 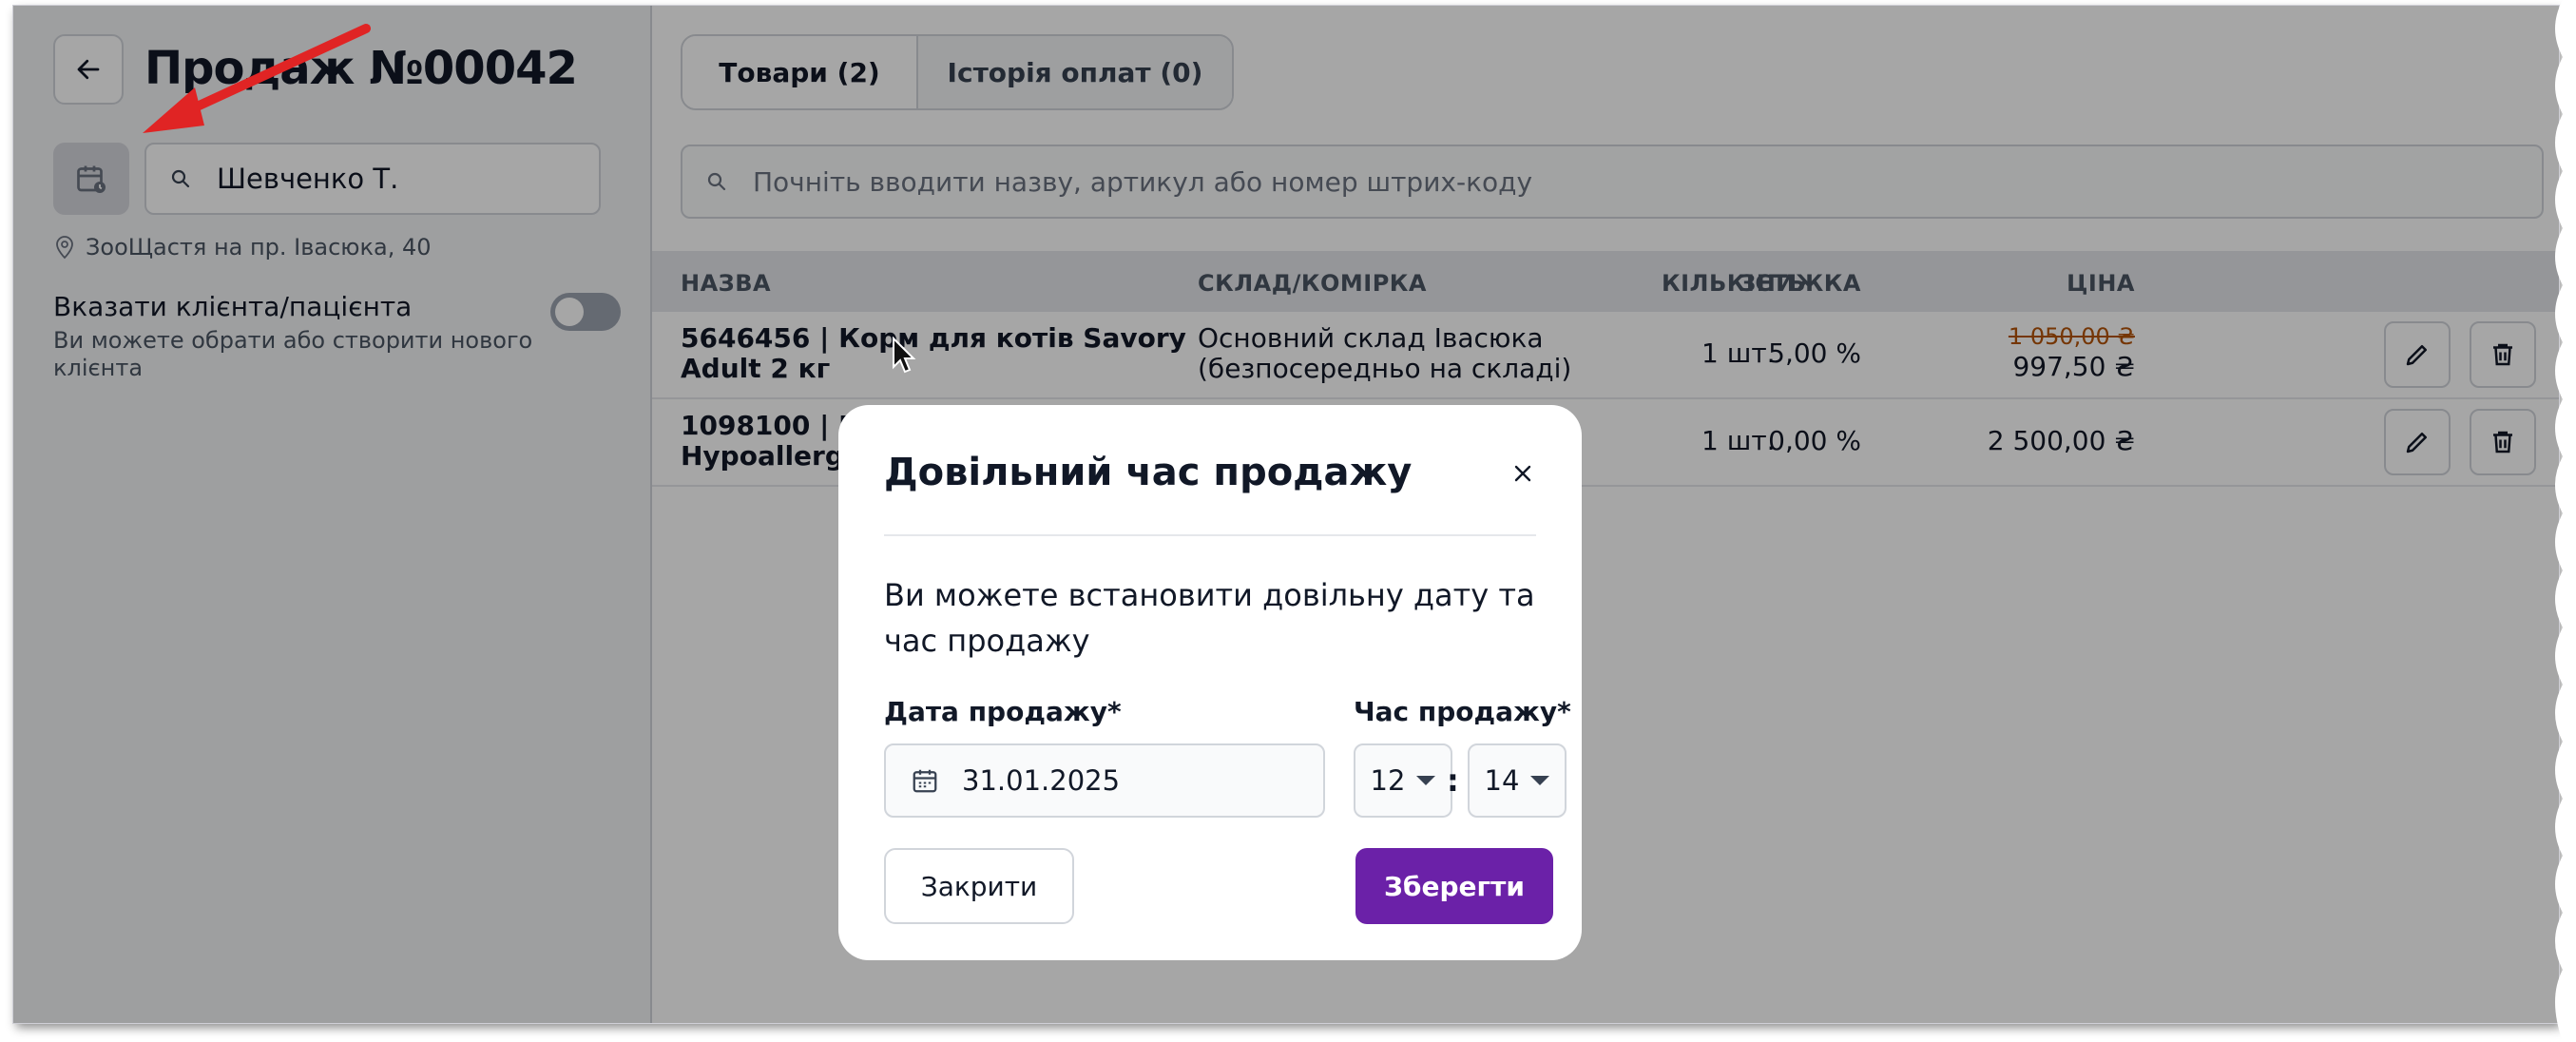 I want to click on calendar-icon, so click(x=925, y=781).